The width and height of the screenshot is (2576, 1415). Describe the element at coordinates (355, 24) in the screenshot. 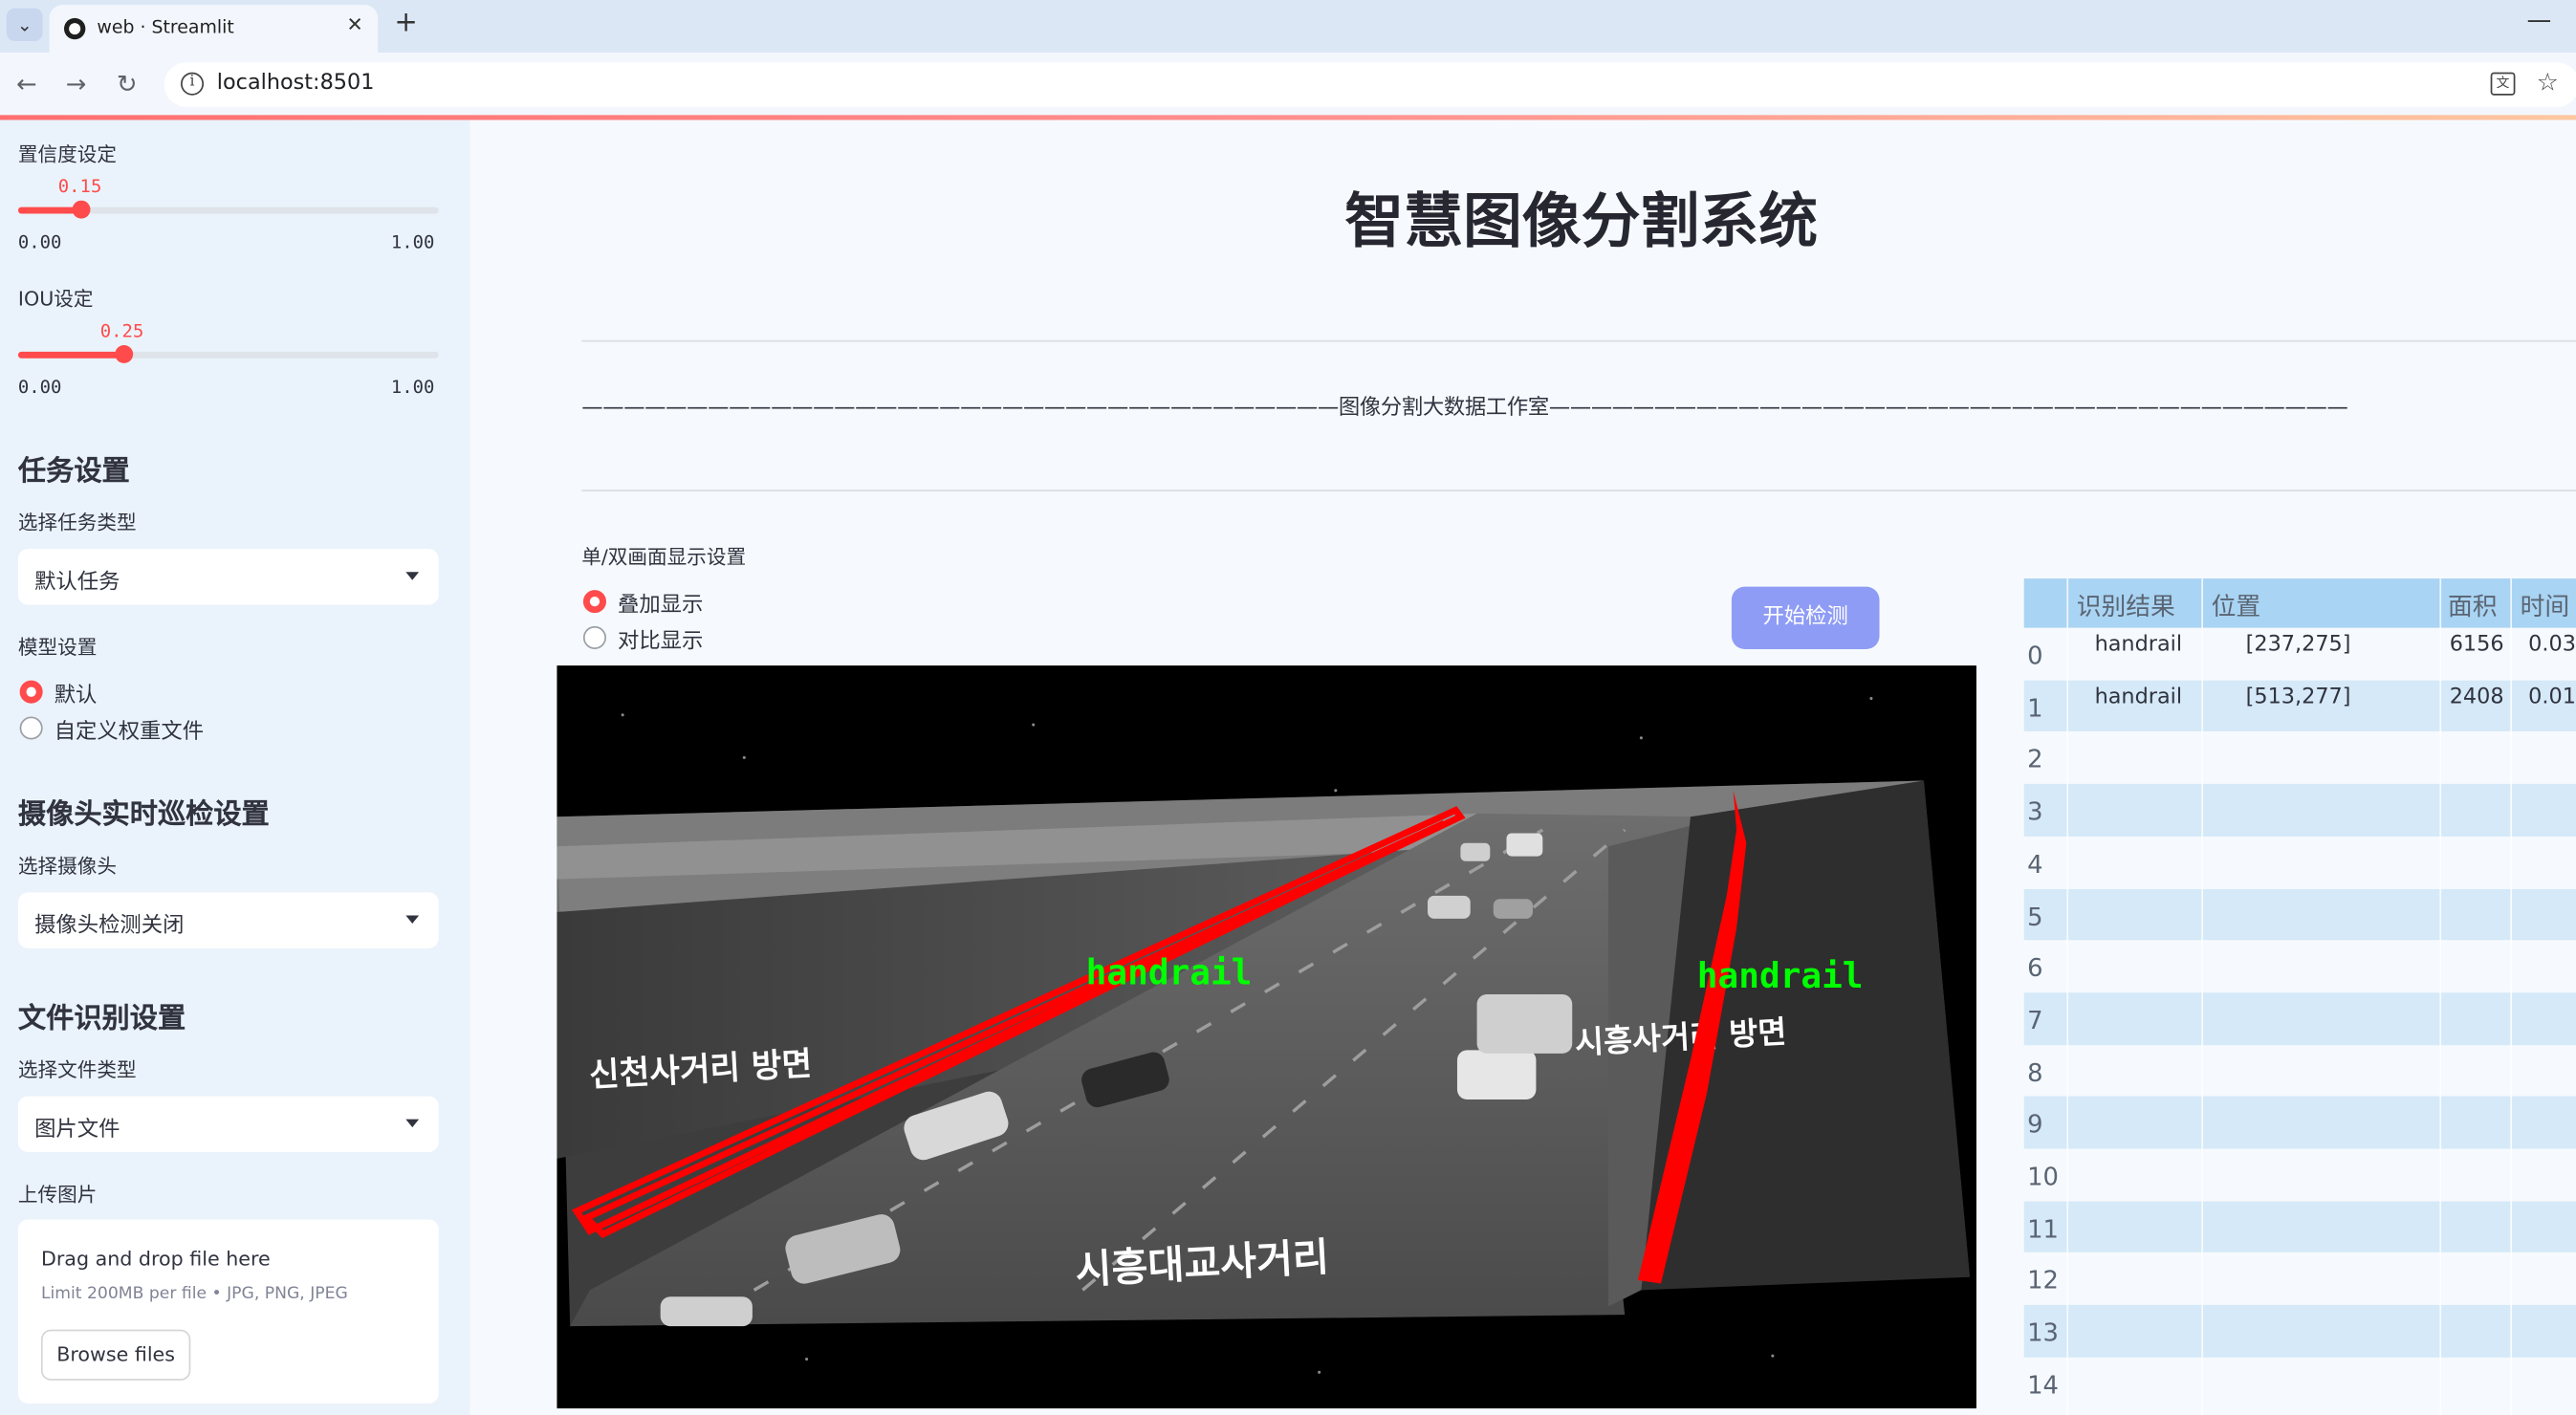

I see `close-tab-icon: ✕` at that location.